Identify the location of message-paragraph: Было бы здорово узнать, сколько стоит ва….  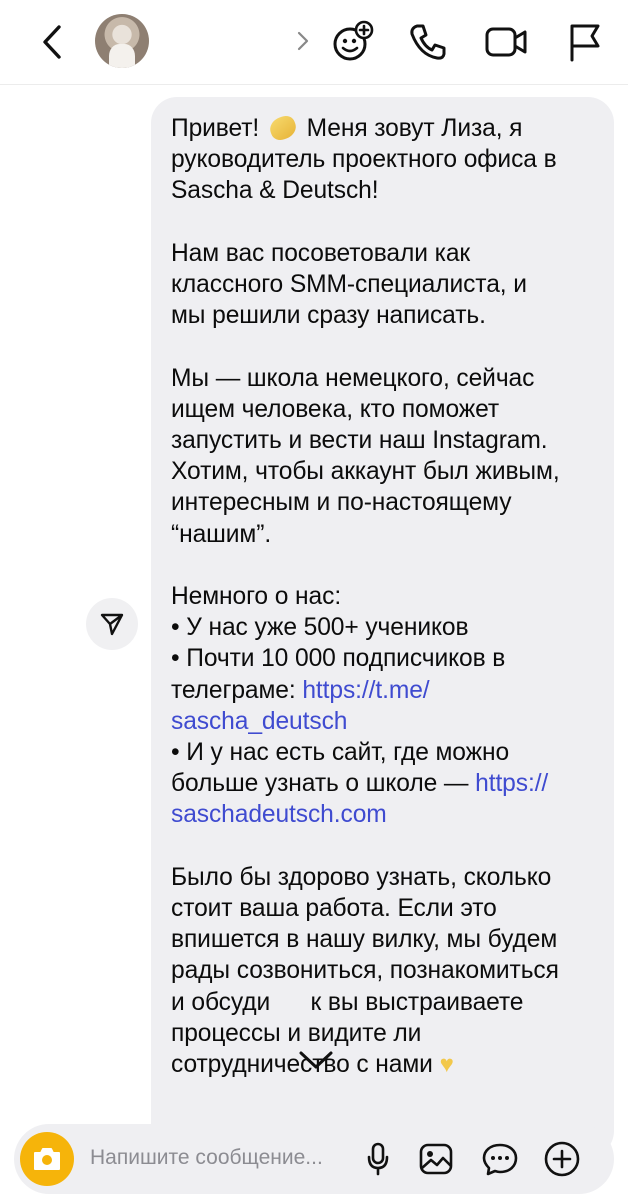
(365, 971).